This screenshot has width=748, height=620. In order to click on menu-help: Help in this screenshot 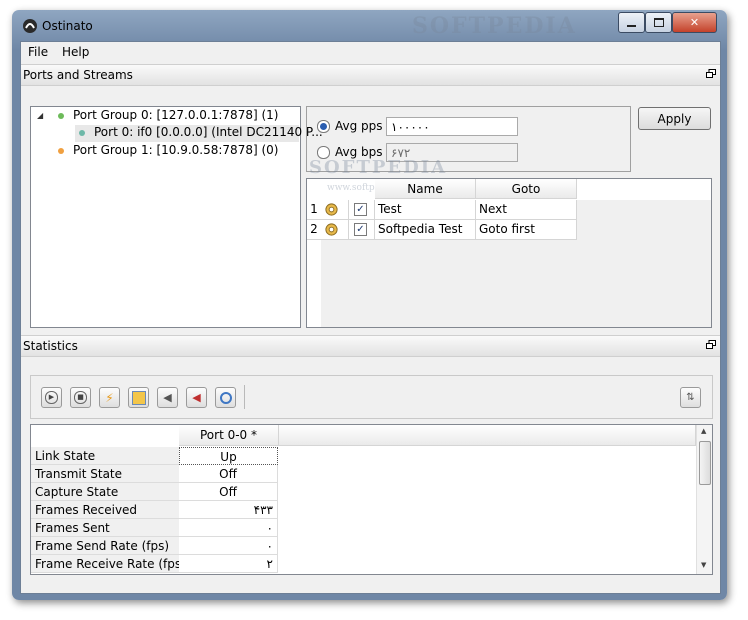, I will do `click(75, 52)`.